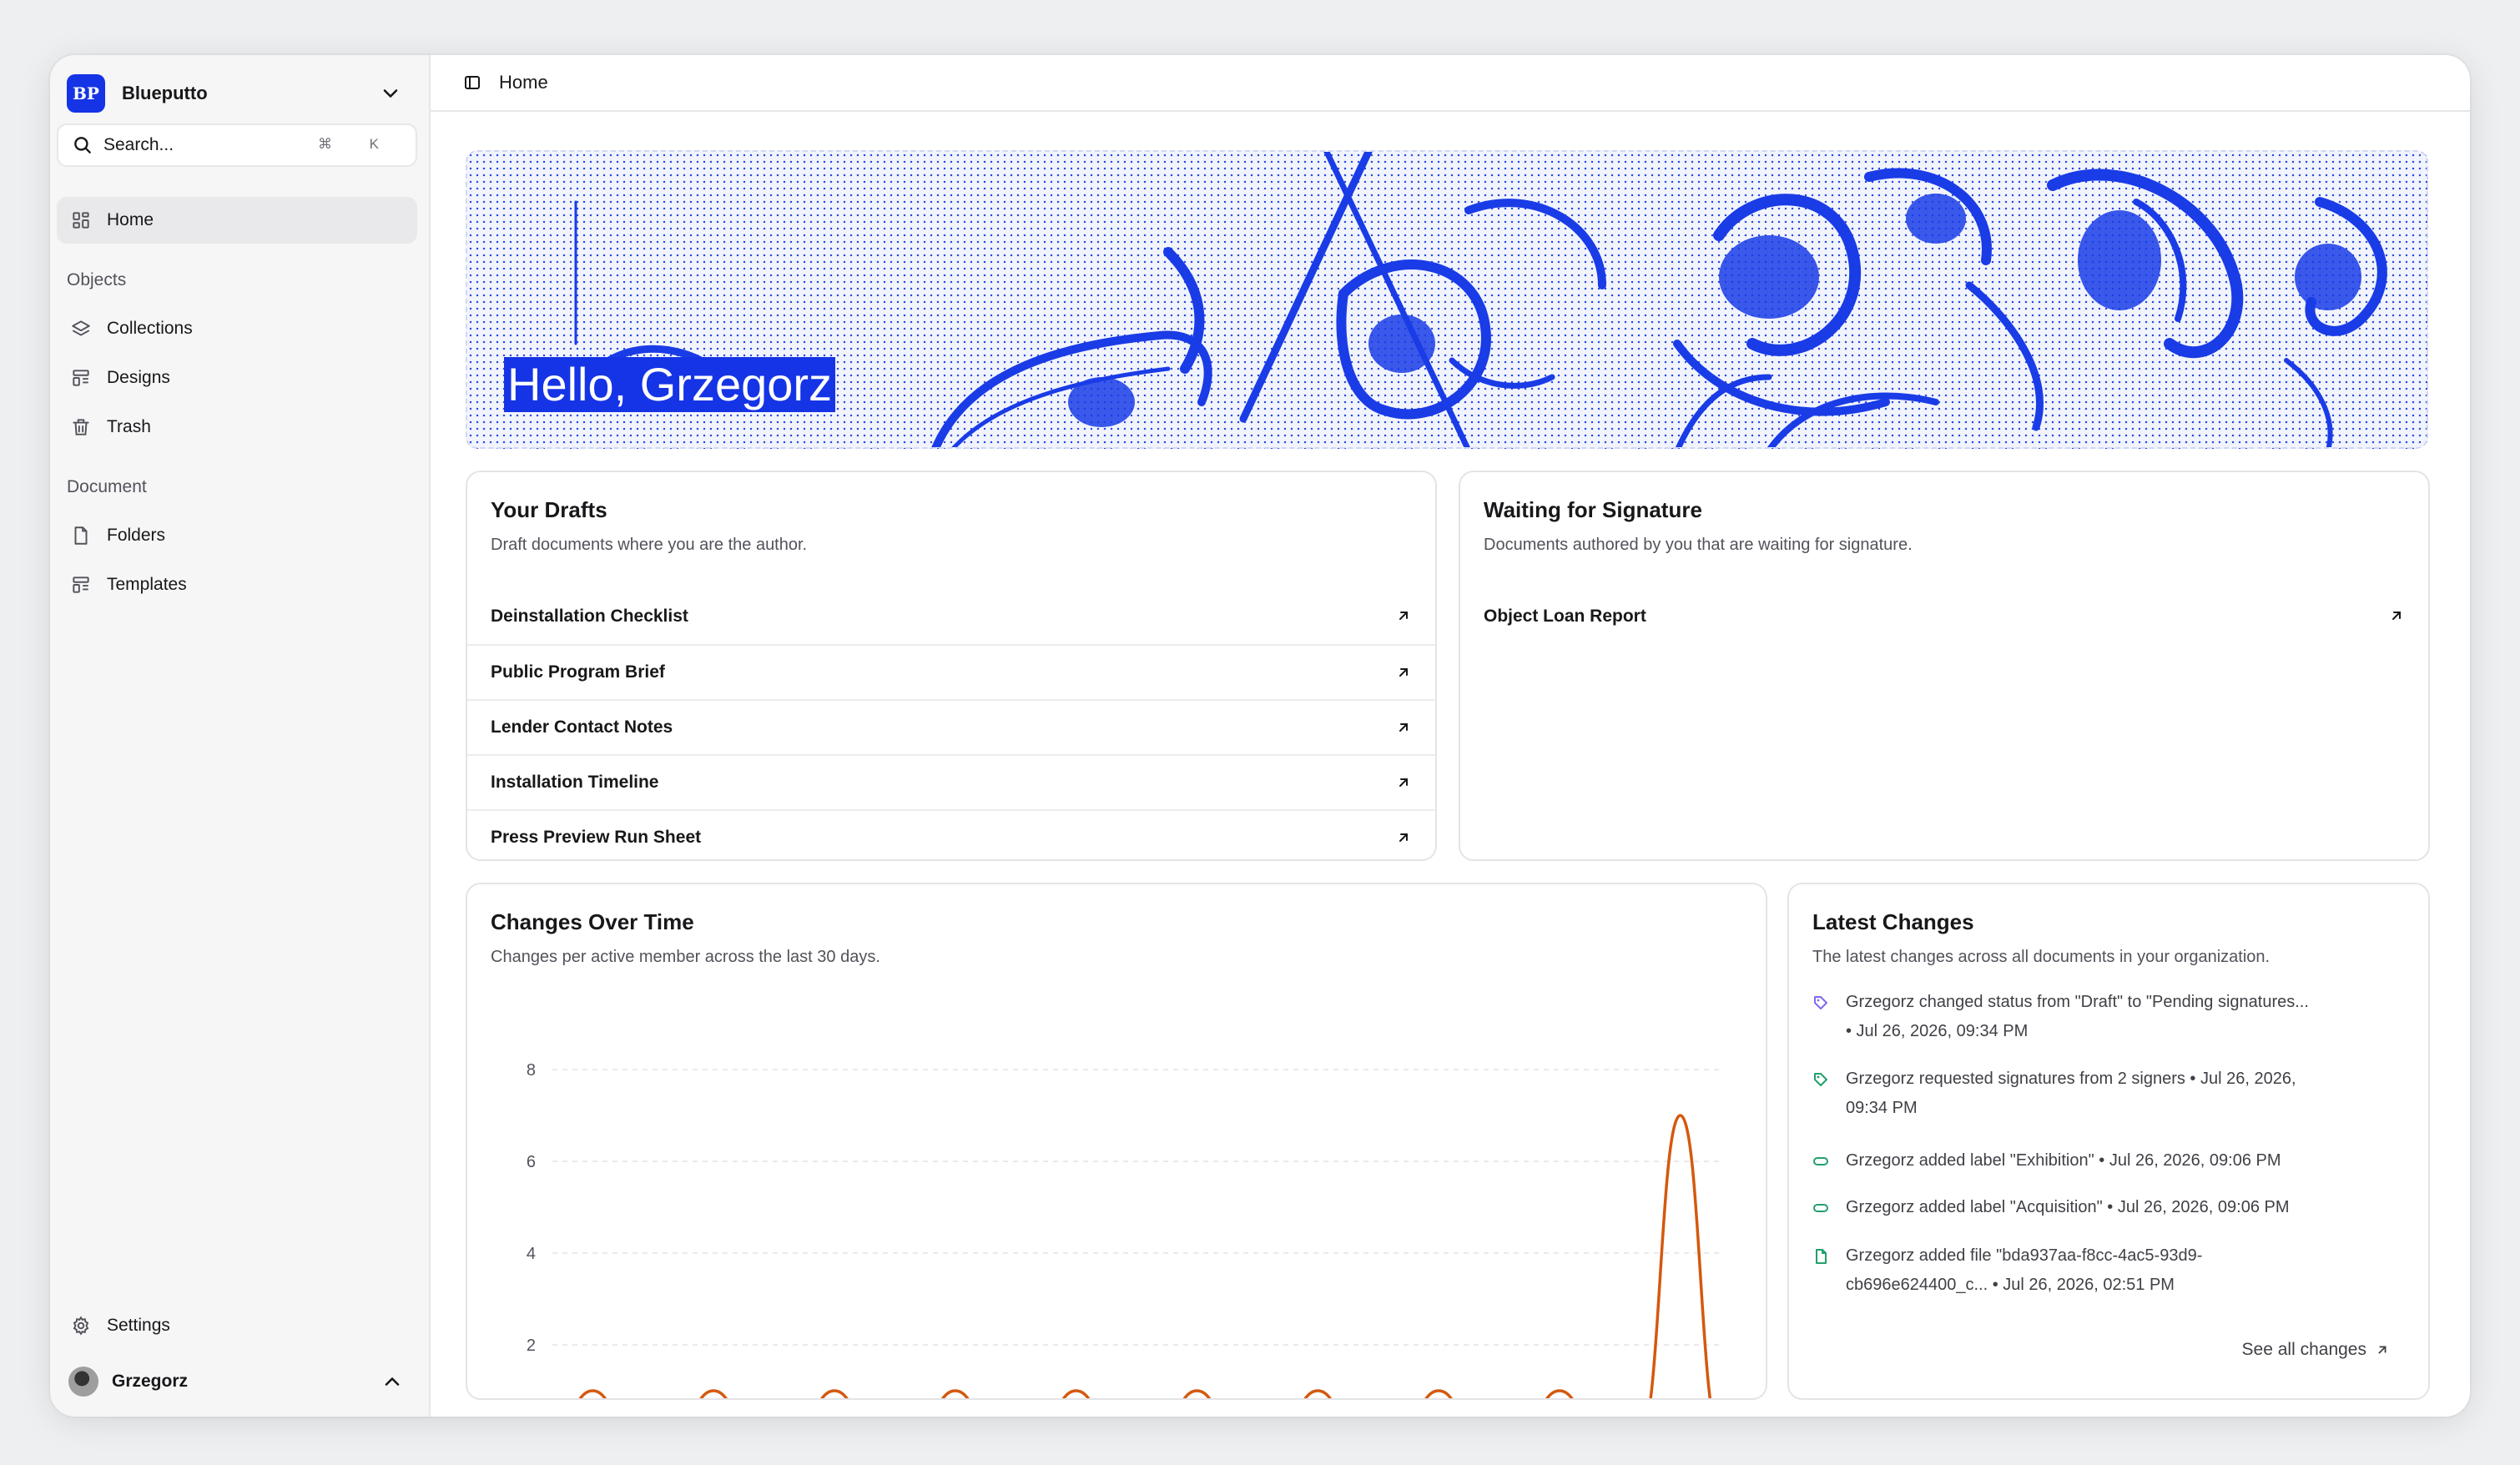 Image resolution: width=2520 pixels, height=1465 pixels. I want to click on draft-item: Deinstallation Checklist, so click(951, 616).